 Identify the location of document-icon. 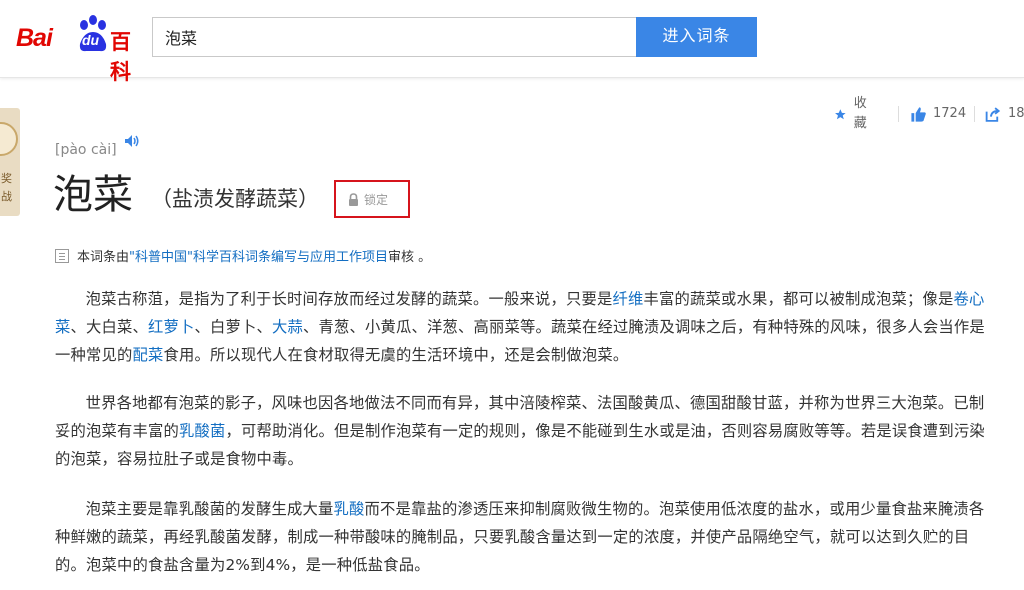
(62, 255).